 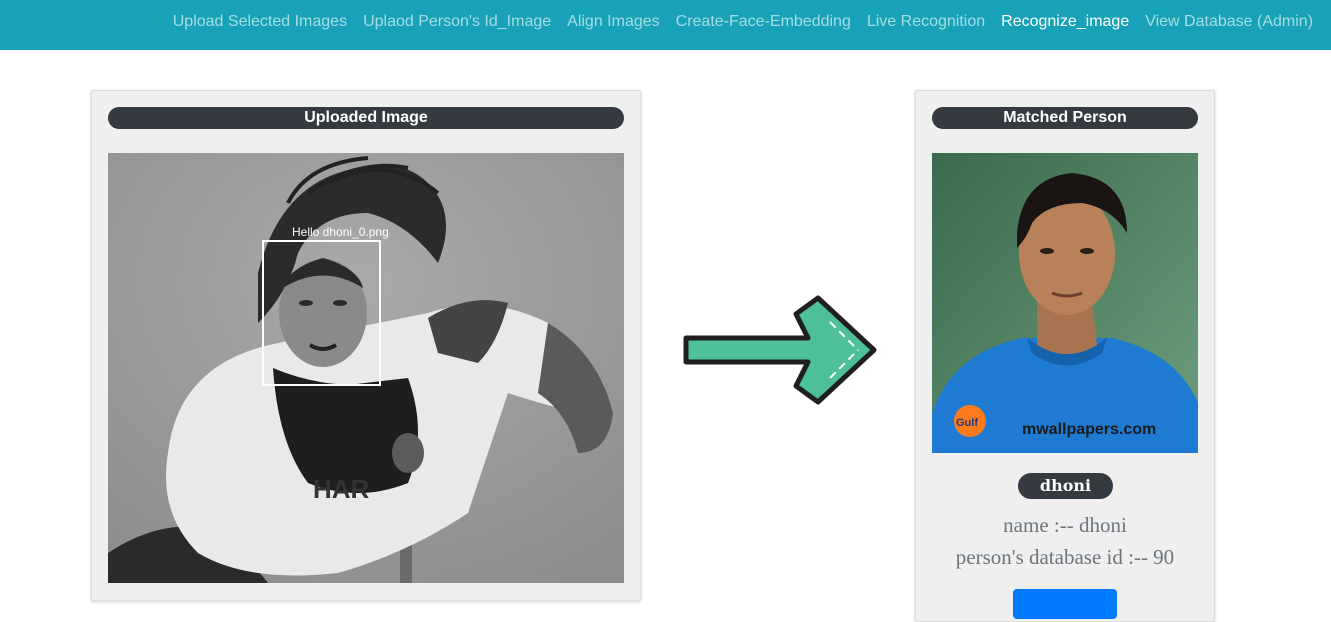 I want to click on matched-person-photo: Gulf mwallpapers.com, so click(x=1065, y=303).